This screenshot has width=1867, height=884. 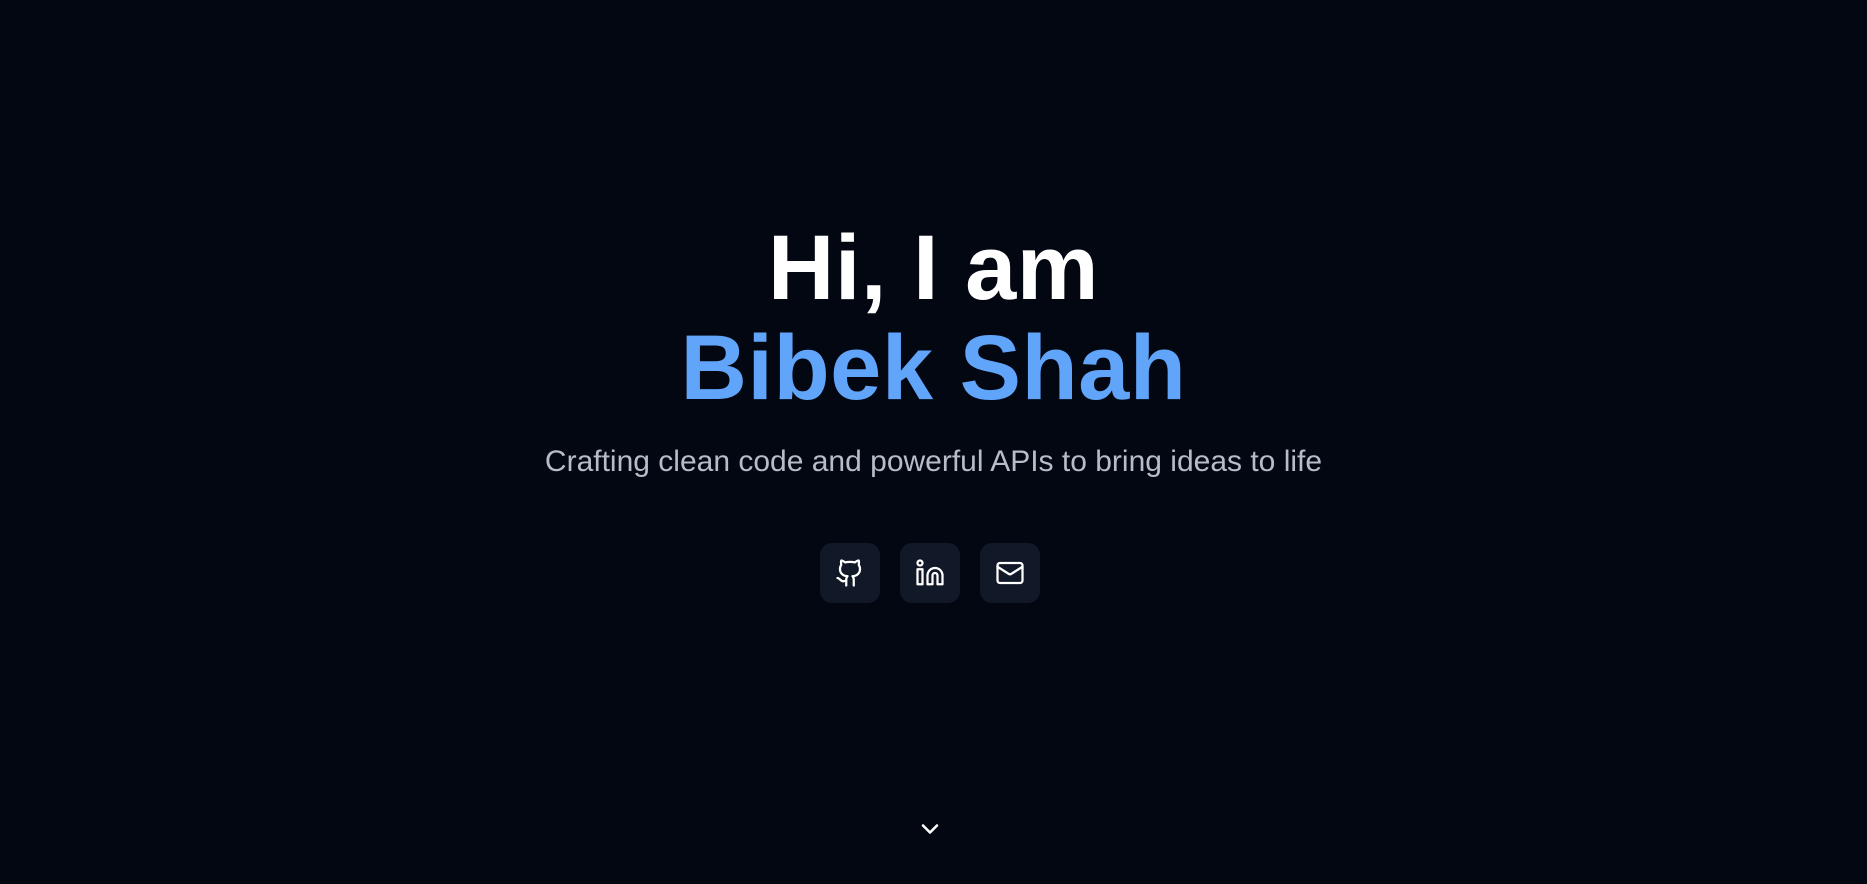 I want to click on social-links, so click(x=930, y=573).